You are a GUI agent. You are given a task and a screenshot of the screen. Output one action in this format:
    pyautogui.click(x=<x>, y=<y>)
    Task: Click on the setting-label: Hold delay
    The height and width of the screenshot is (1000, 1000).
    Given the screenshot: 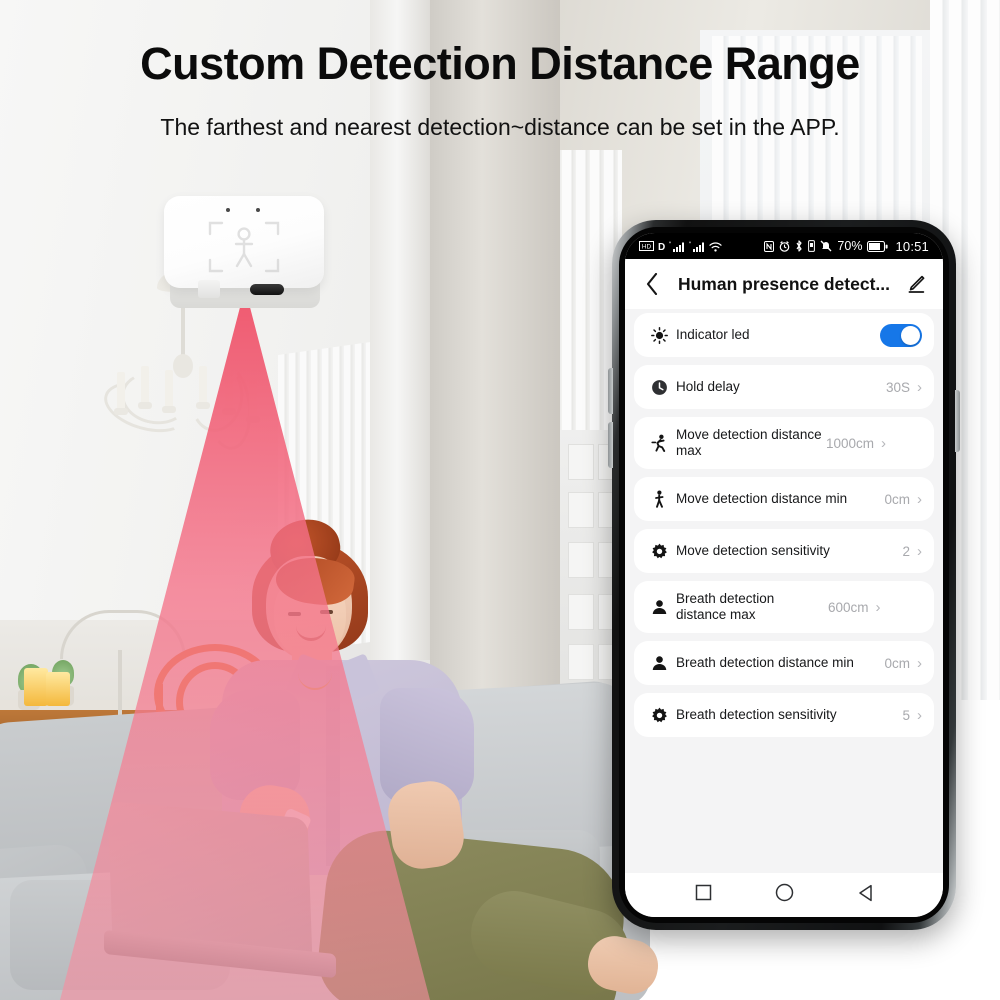 What is the action you would take?
    pyautogui.click(x=708, y=386)
    